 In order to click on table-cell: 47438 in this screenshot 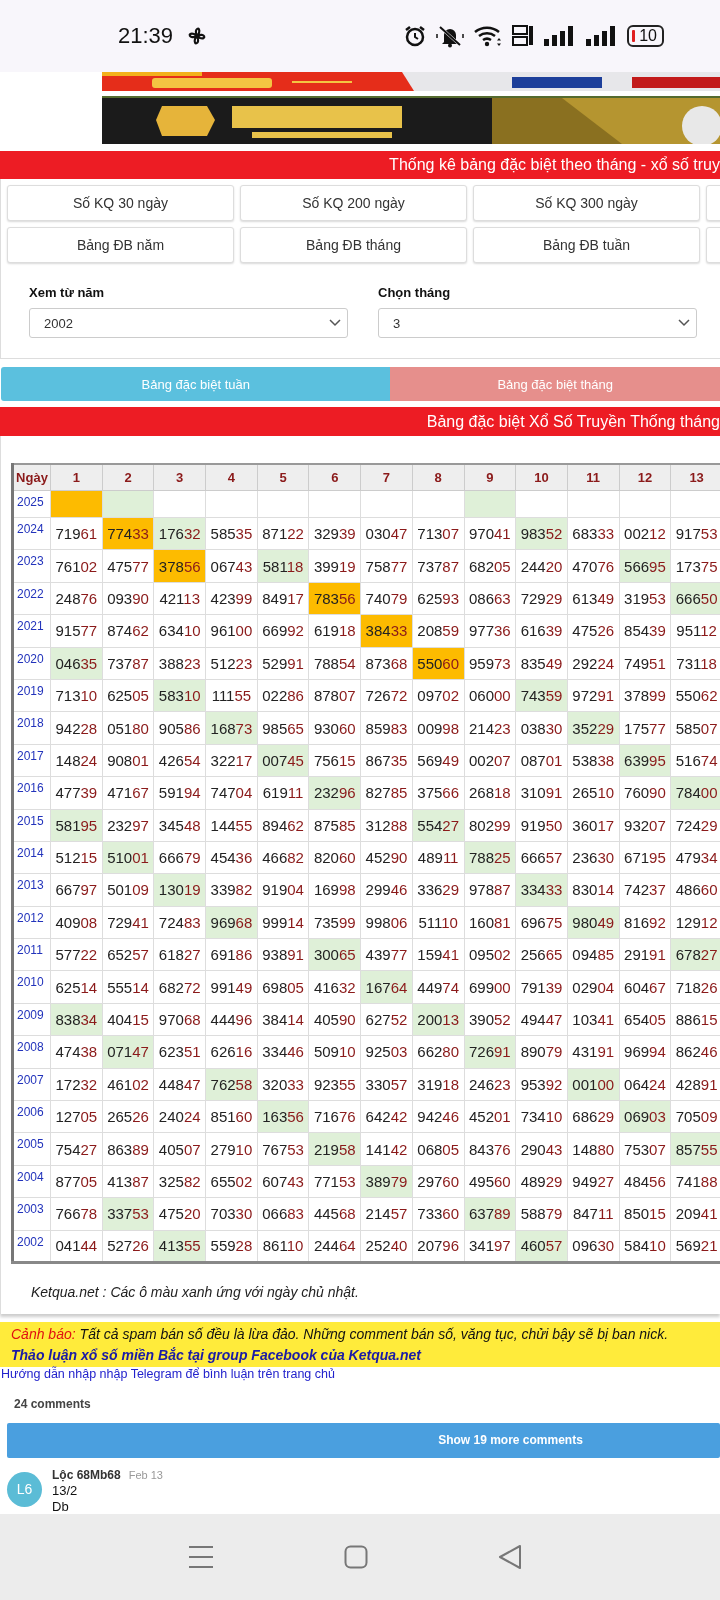, I will do `click(76, 1052)`.